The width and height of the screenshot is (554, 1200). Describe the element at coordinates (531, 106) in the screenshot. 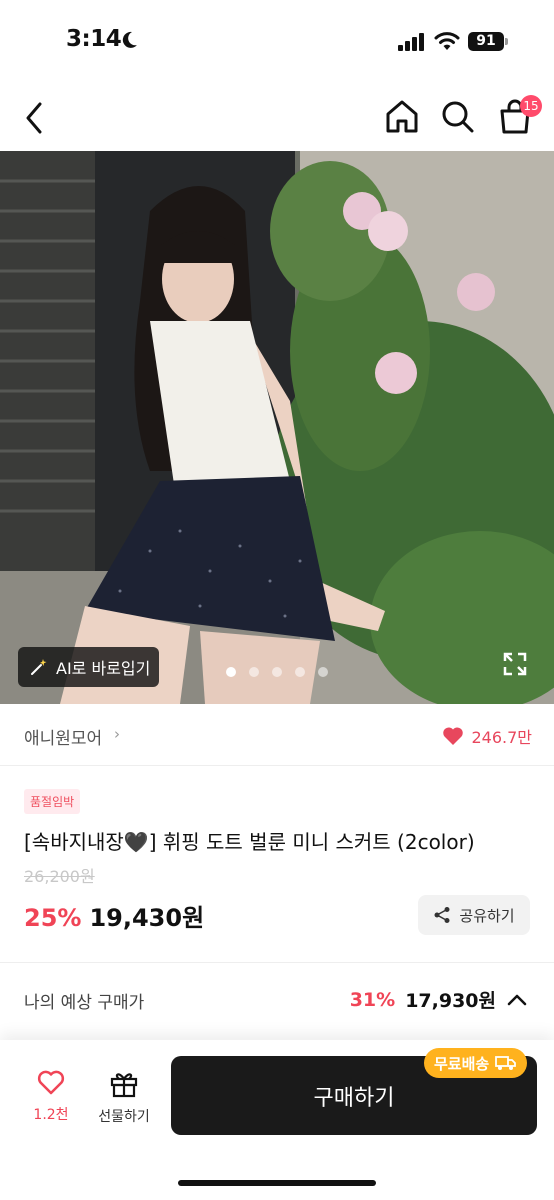

I see `cart-count-badge: 15` at that location.